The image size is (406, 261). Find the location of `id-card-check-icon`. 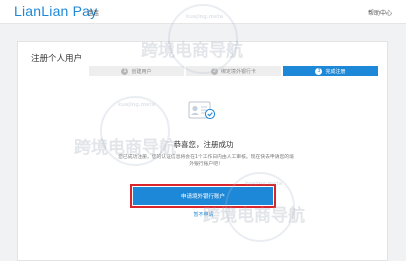

id-card-check-icon is located at coordinates (202, 110).